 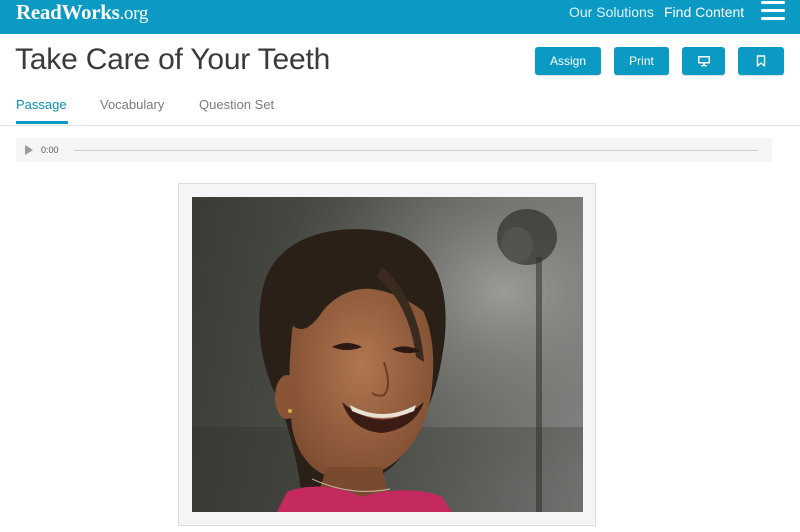 I want to click on audio-player: 0:00, so click(x=394, y=150).